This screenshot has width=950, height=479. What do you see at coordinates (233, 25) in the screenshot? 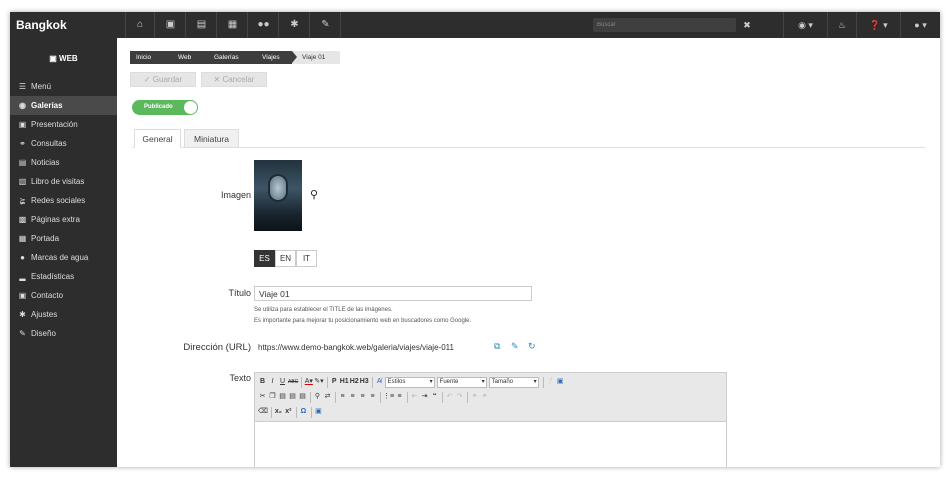
I see `store-icon: ▦` at bounding box center [233, 25].